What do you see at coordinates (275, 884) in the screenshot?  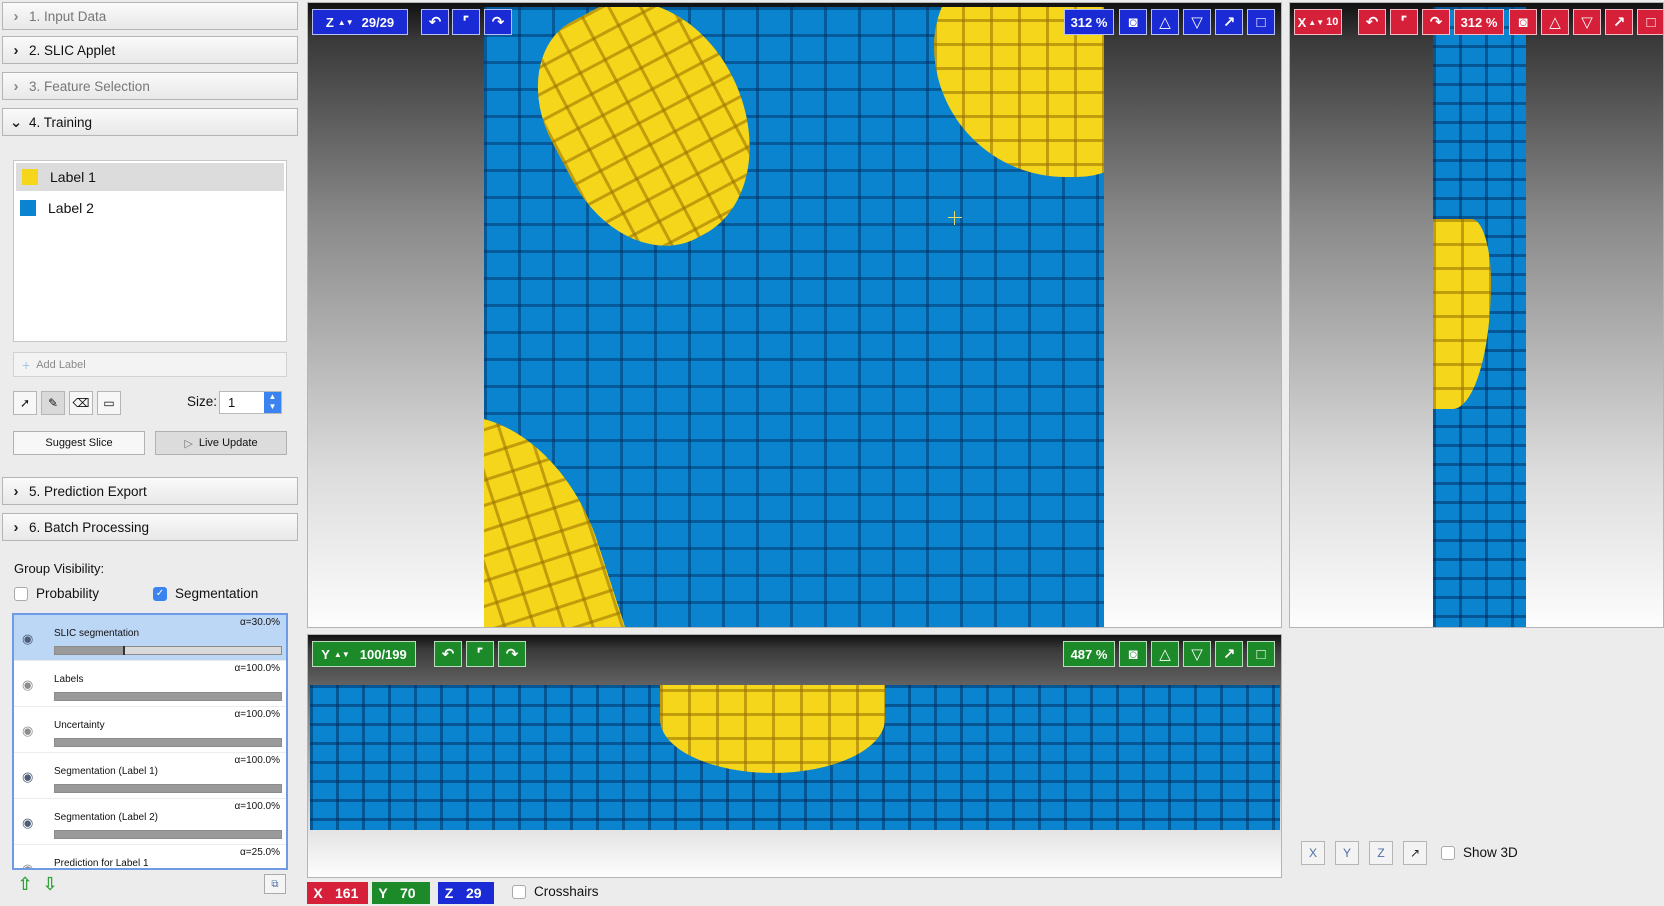 I see `layer-properties-button: ⧉` at bounding box center [275, 884].